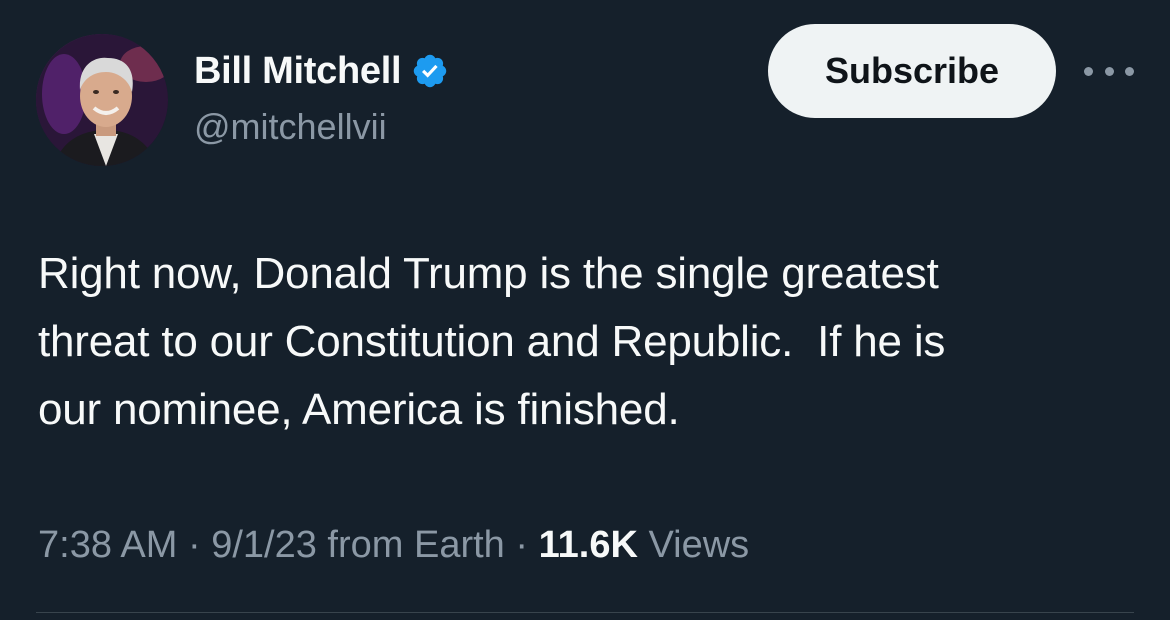  I want to click on more-horizontal-icon, so click(1109, 71).